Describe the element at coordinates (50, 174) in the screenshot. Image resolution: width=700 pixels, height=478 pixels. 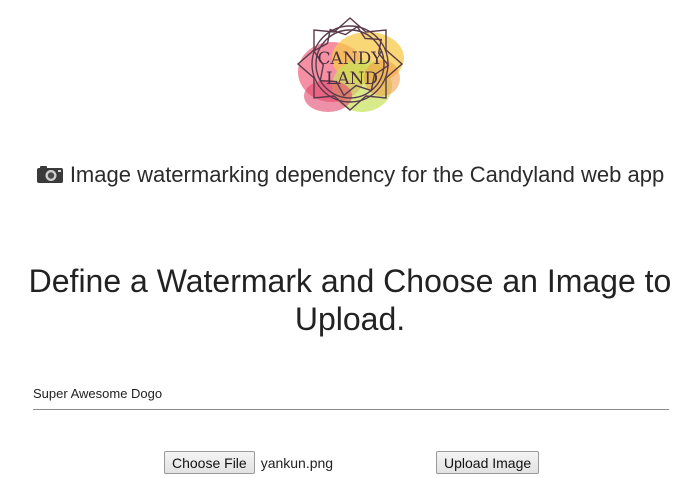
I see `camera-icon` at that location.